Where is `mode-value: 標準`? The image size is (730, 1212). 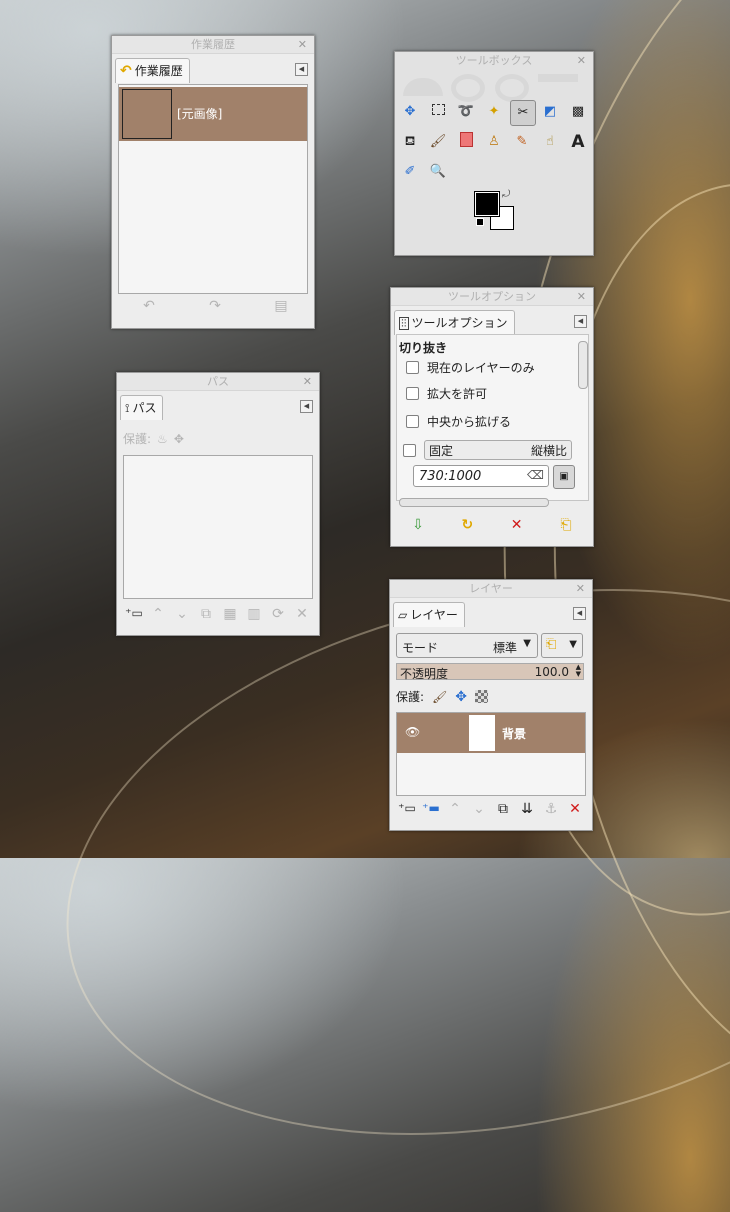
mode-value: 標準 is located at coordinates (505, 648).